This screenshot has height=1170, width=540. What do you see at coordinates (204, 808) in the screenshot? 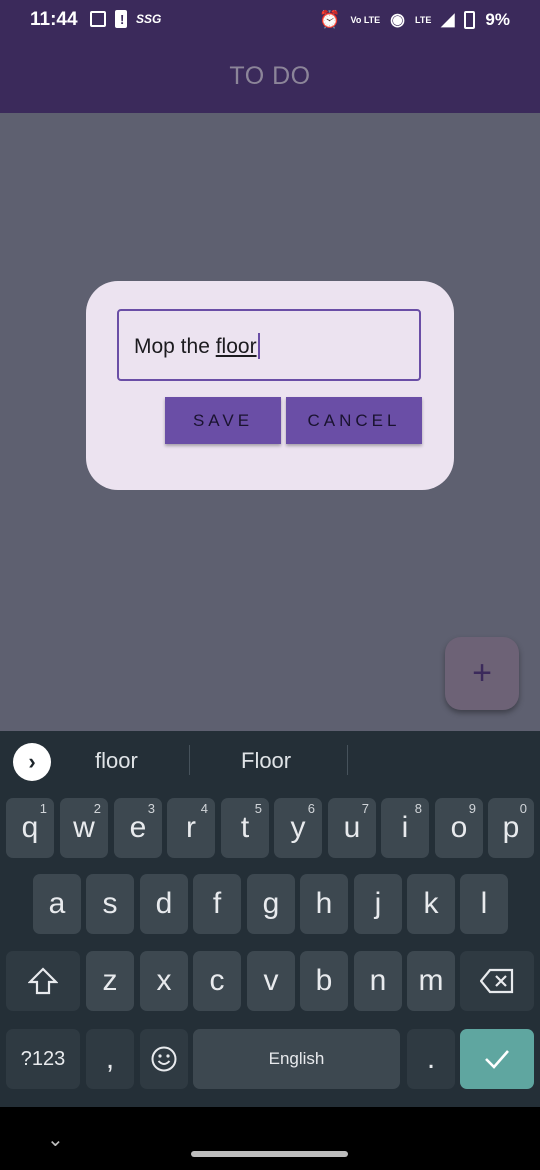
I see `key-hint: 4` at bounding box center [204, 808].